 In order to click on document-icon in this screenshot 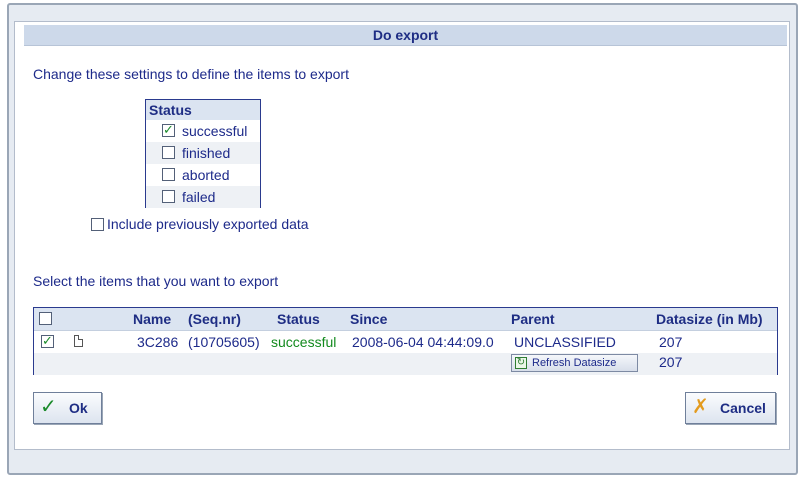, I will do `click(78, 341)`.